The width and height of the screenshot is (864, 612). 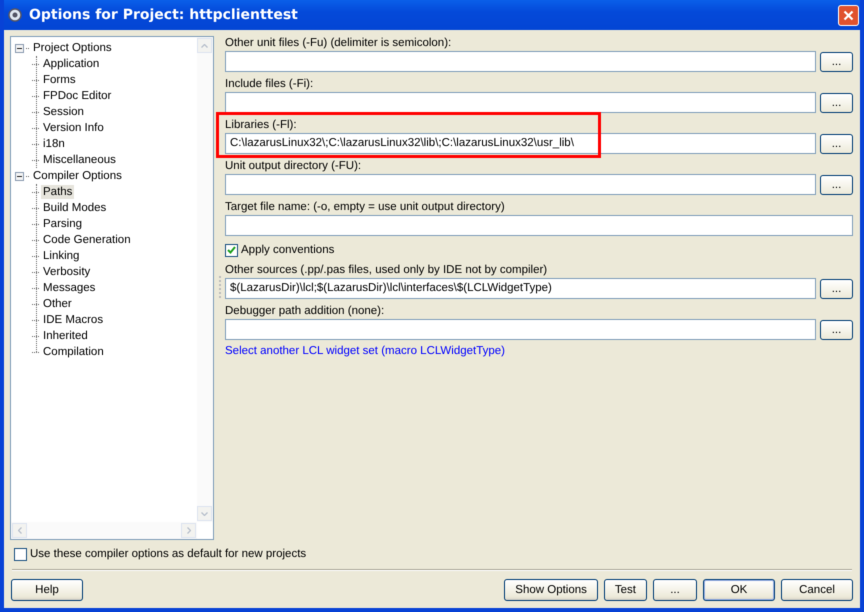 I want to click on tree-item: Paths, so click(x=57, y=192).